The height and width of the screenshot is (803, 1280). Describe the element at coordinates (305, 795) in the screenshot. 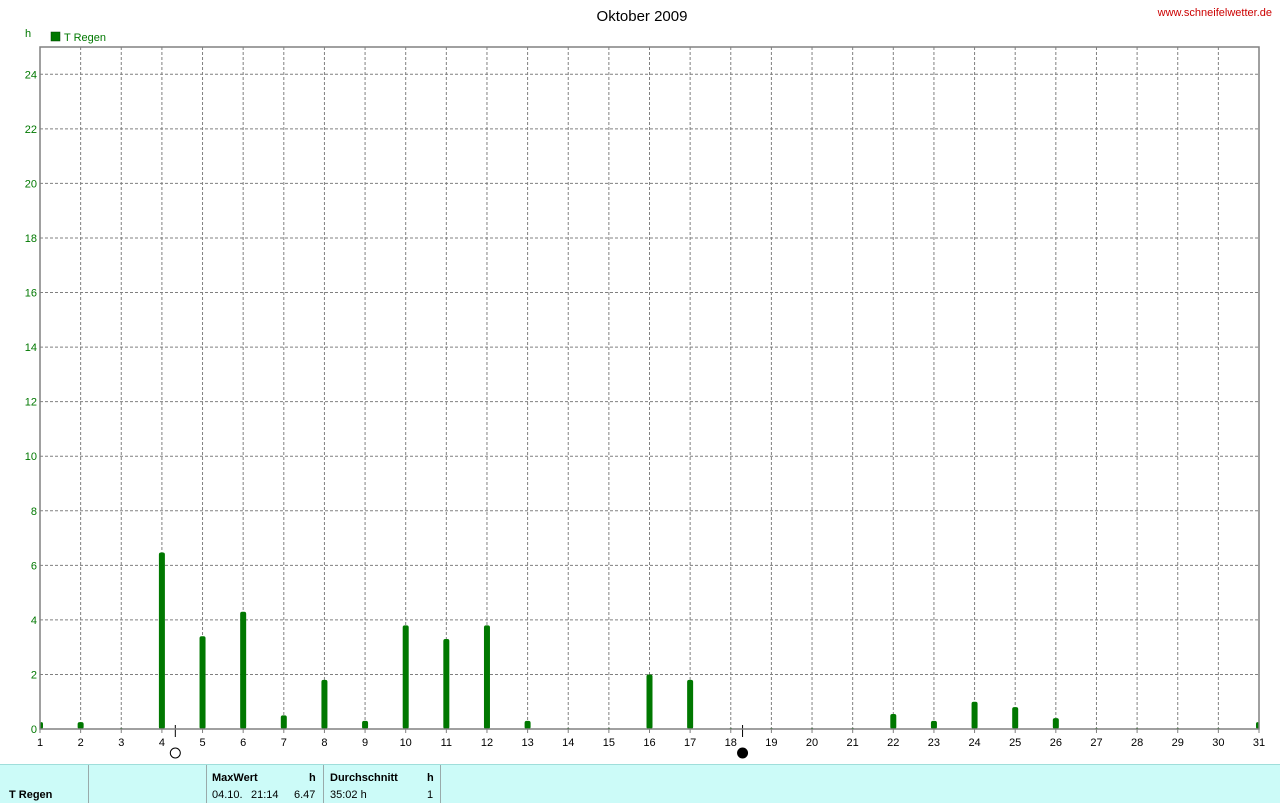

I see `max-value: 6.47` at that location.